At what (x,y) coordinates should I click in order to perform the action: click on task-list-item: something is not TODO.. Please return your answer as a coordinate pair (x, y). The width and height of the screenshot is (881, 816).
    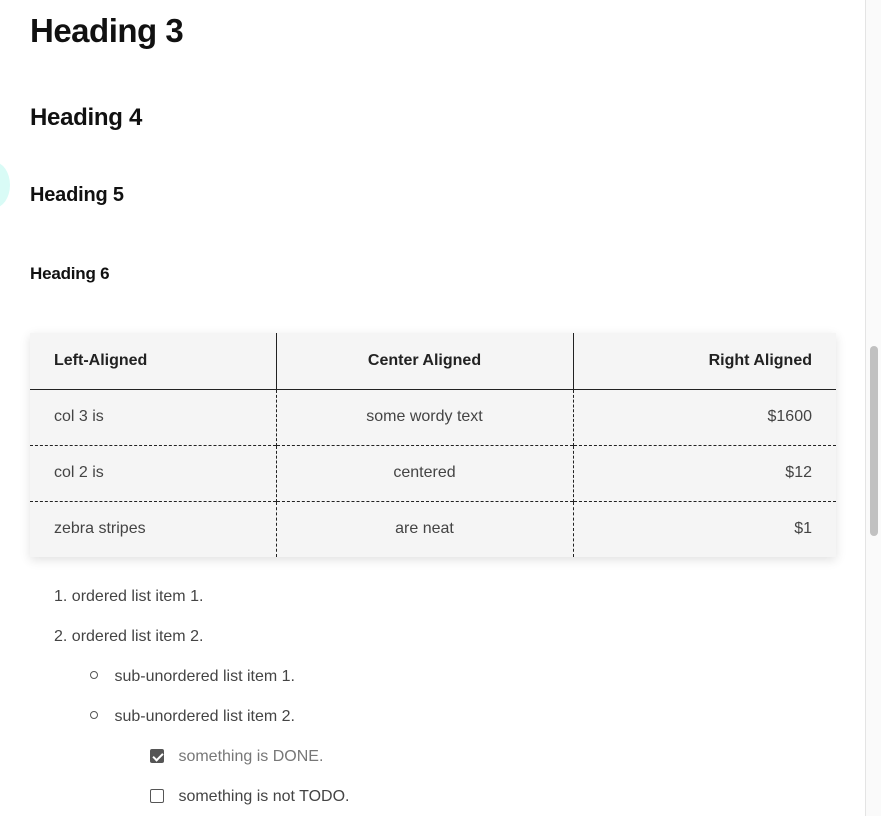
    Looking at the image, I should click on (250, 797).